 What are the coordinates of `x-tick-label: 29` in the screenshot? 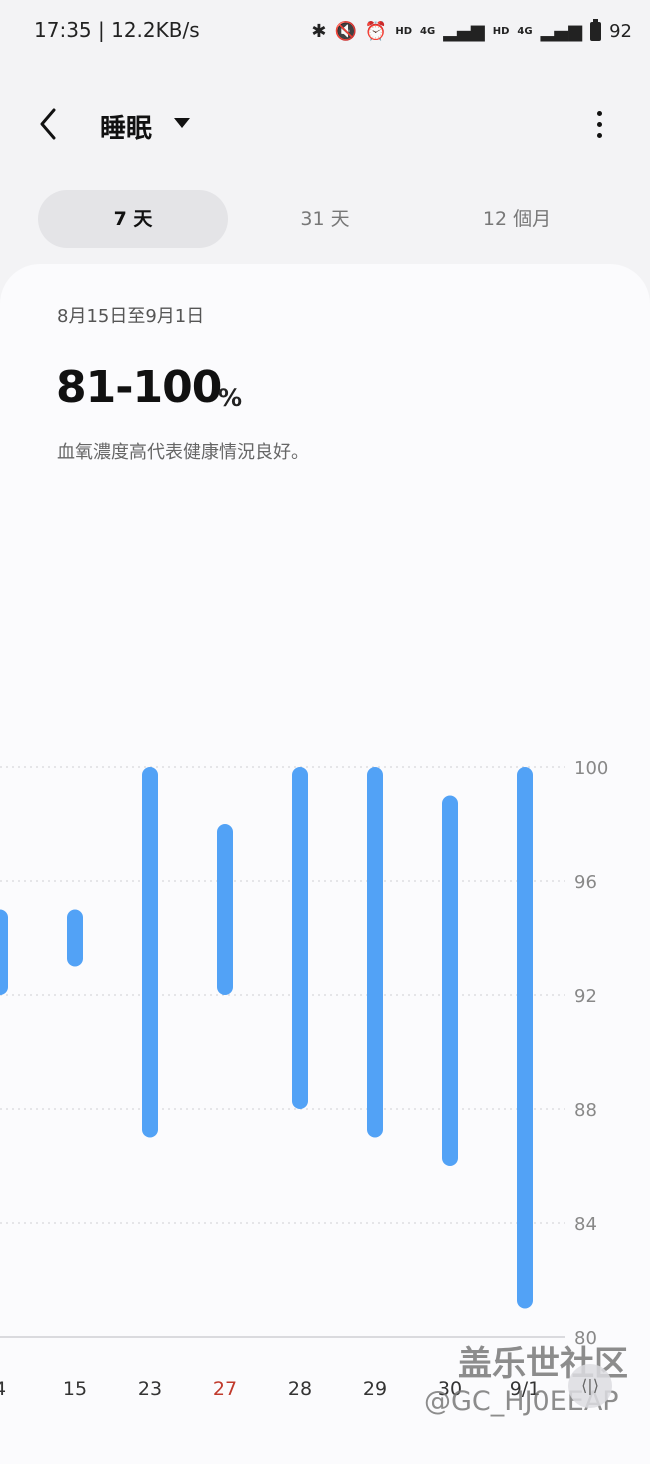 It's located at (375, 1389).